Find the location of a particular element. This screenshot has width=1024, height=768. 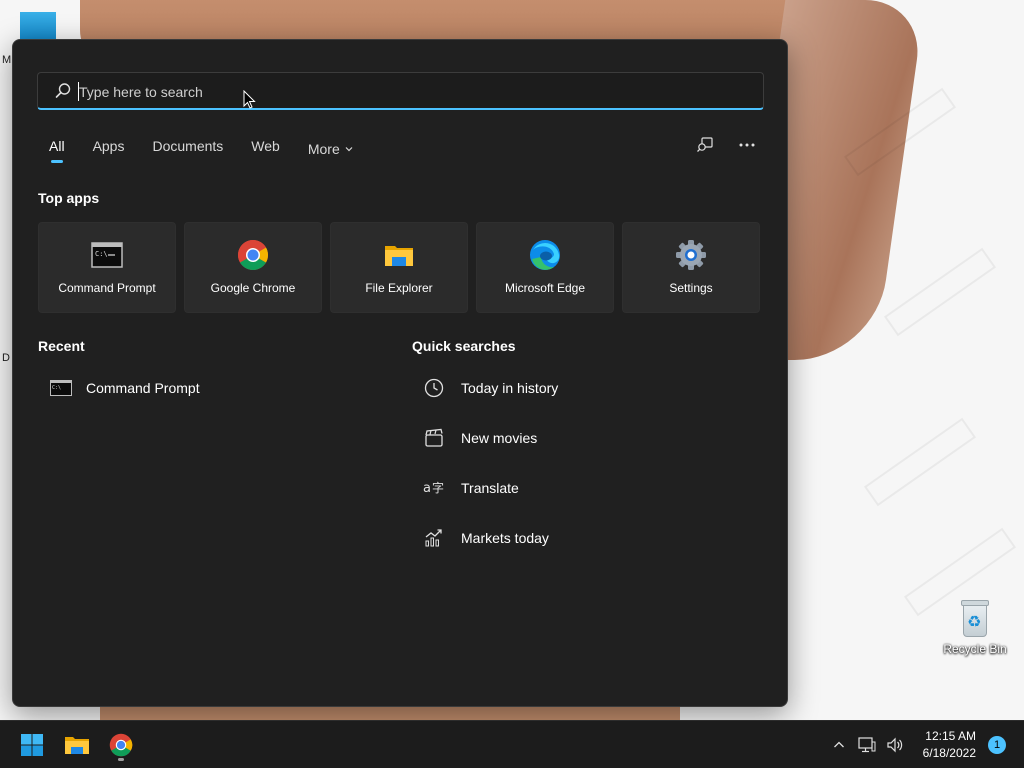

edge-icon is located at coordinates (545, 255).